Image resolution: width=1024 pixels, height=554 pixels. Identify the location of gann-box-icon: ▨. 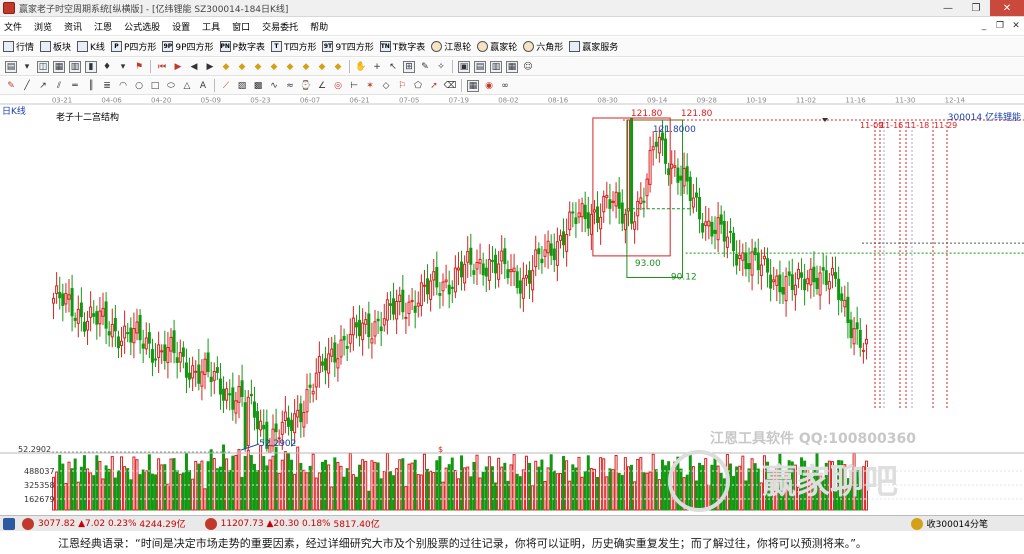
(242, 86).